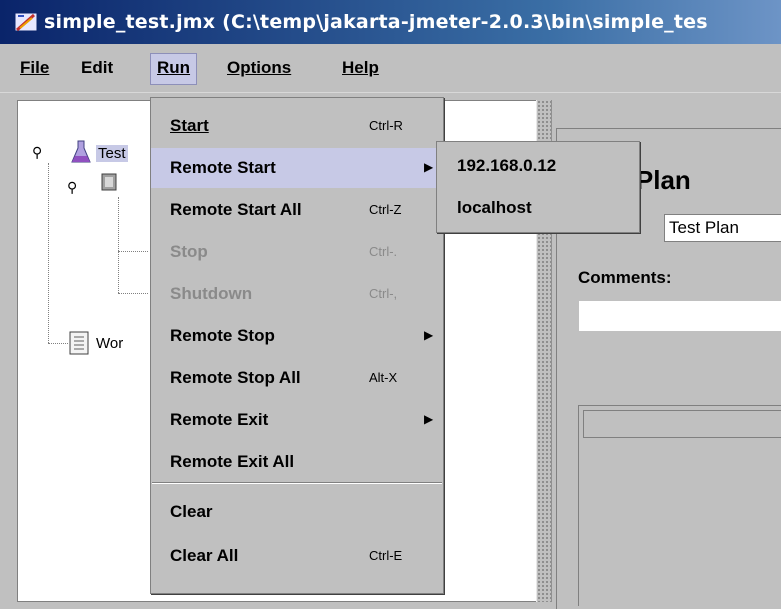 The width and height of the screenshot is (781, 609). Describe the element at coordinates (679, 505) in the screenshot. I see `variables-panel` at that location.